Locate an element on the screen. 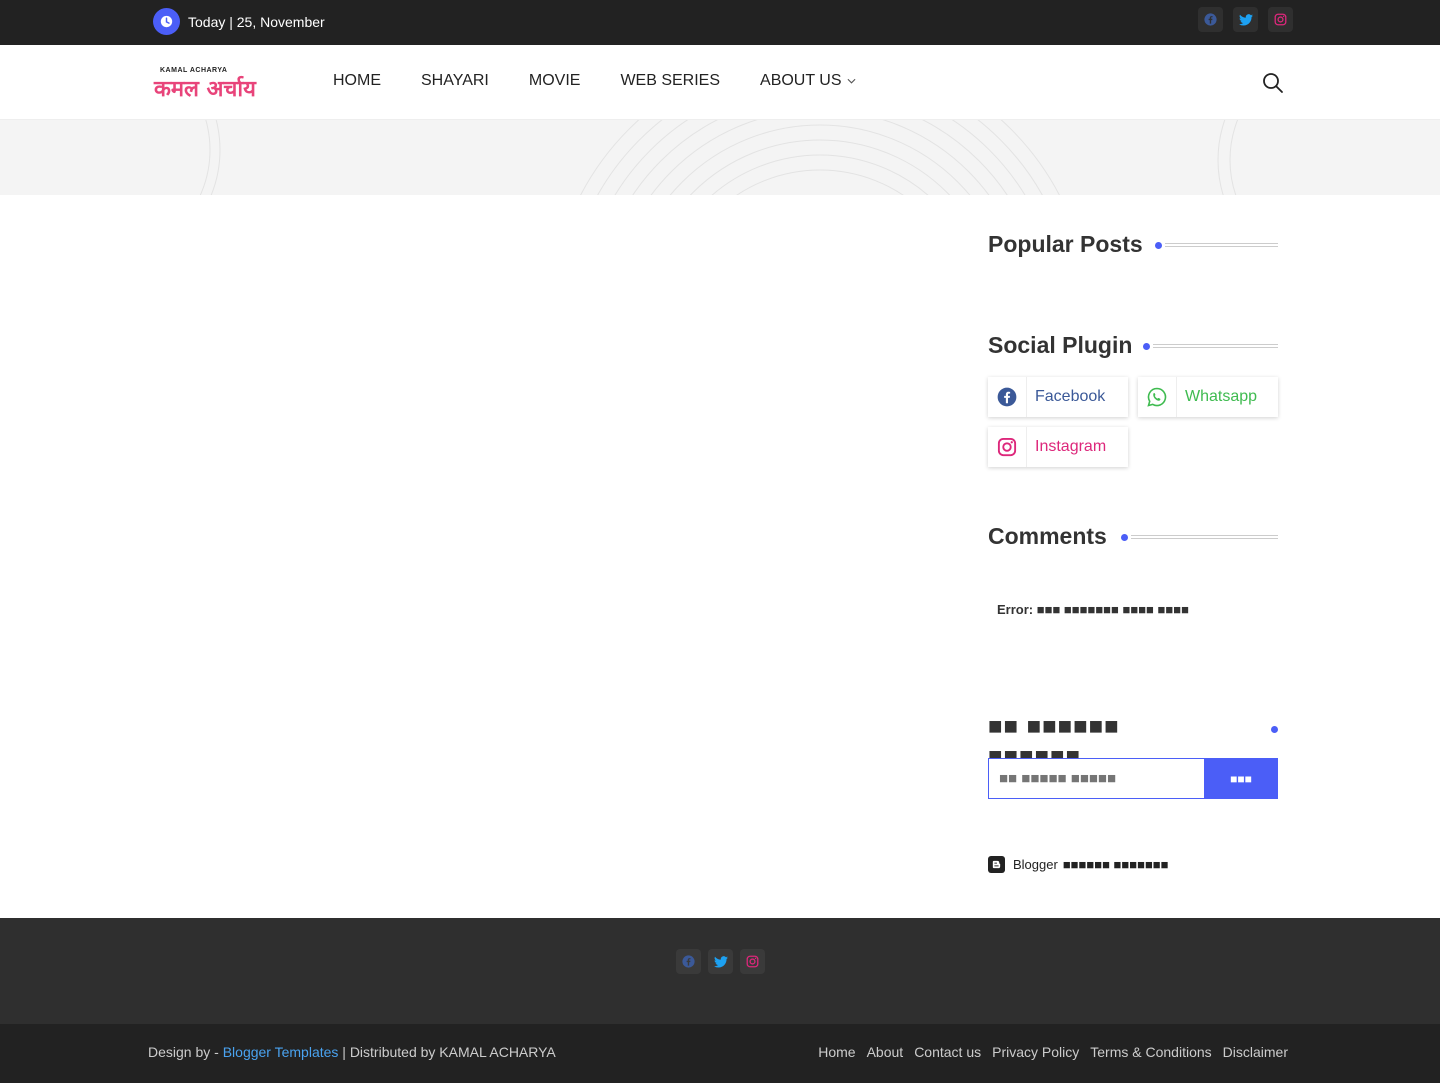  hero-banner is located at coordinates (720, 157).